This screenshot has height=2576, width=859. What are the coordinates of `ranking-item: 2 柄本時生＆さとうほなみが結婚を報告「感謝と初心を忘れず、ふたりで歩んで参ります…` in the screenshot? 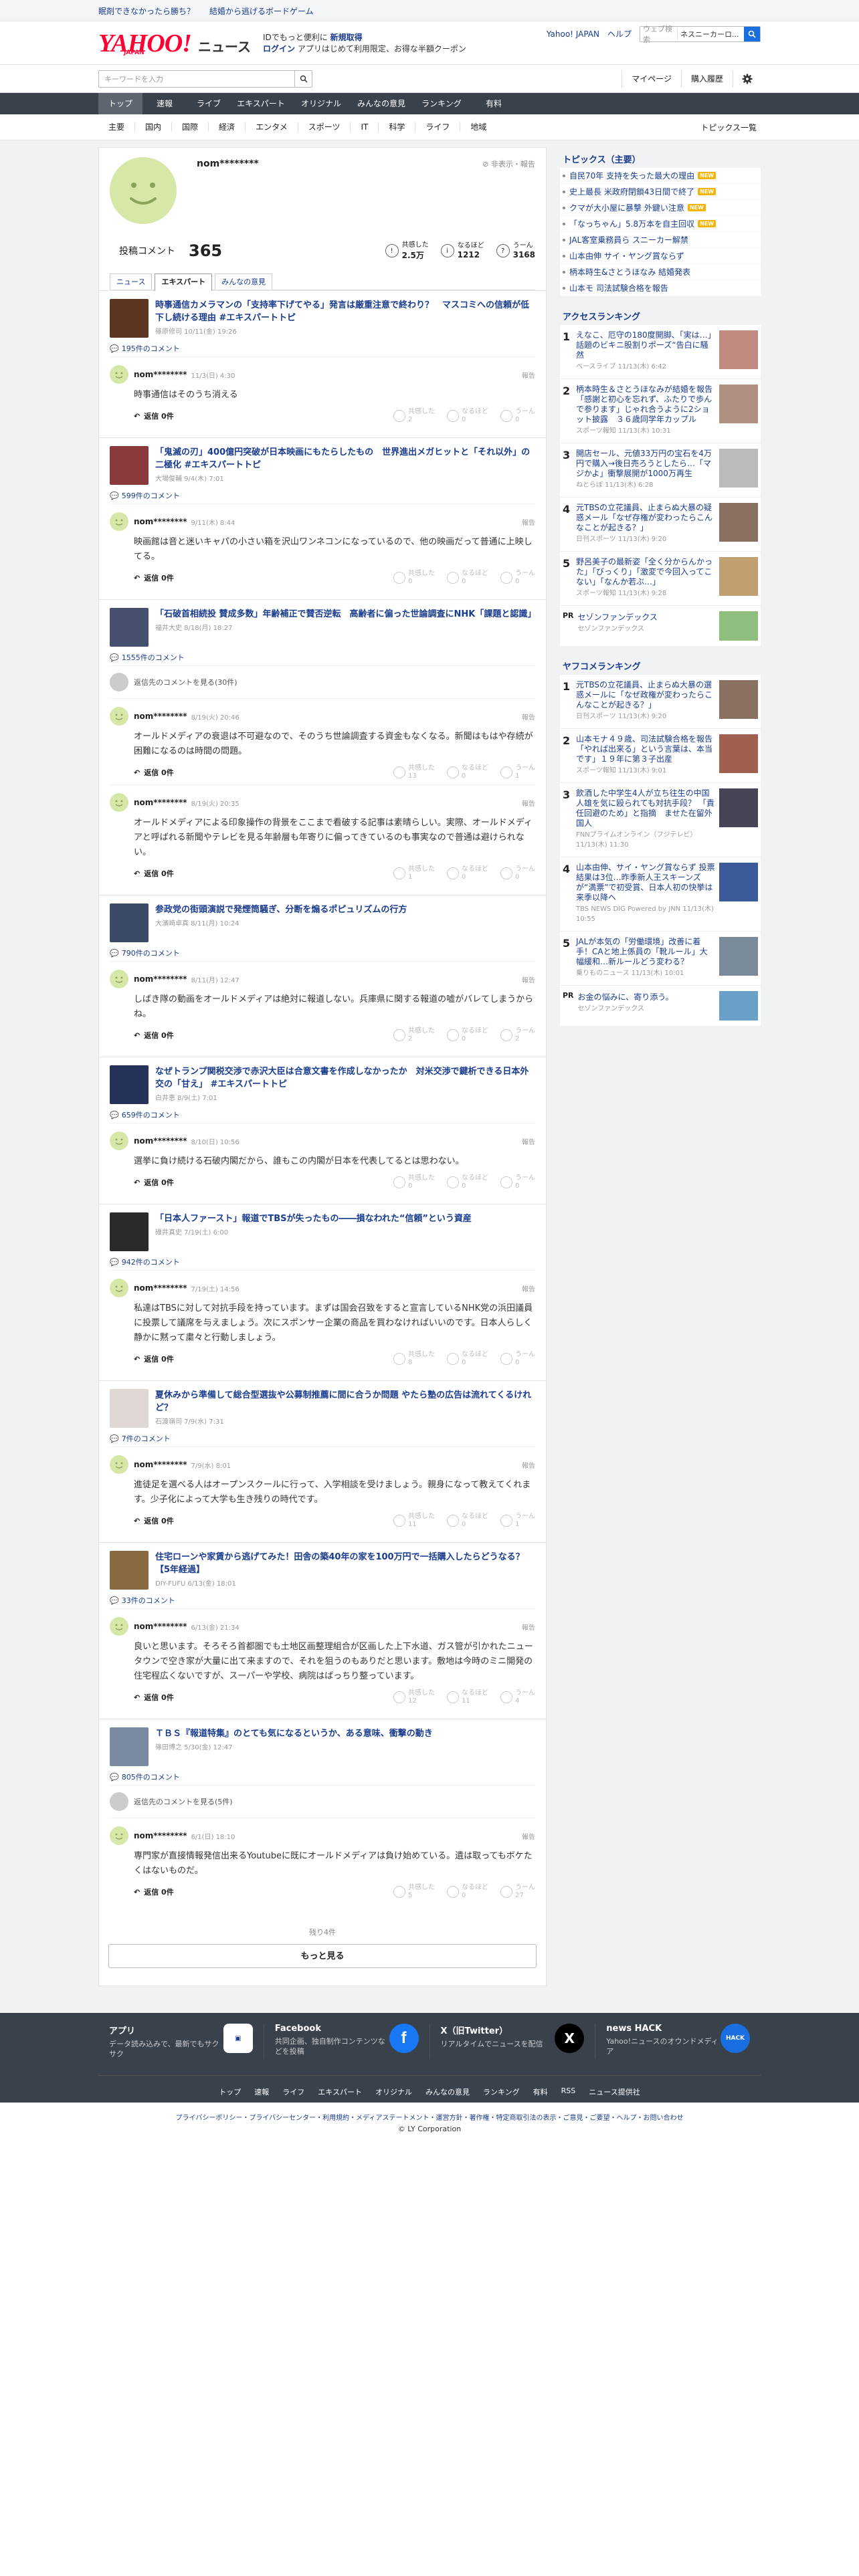 It's located at (660, 411).